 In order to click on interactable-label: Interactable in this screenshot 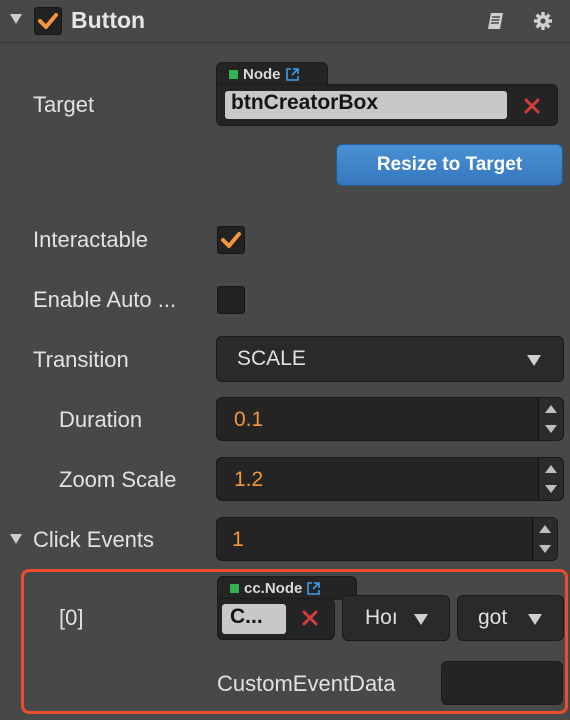, I will do `click(90, 239)`.